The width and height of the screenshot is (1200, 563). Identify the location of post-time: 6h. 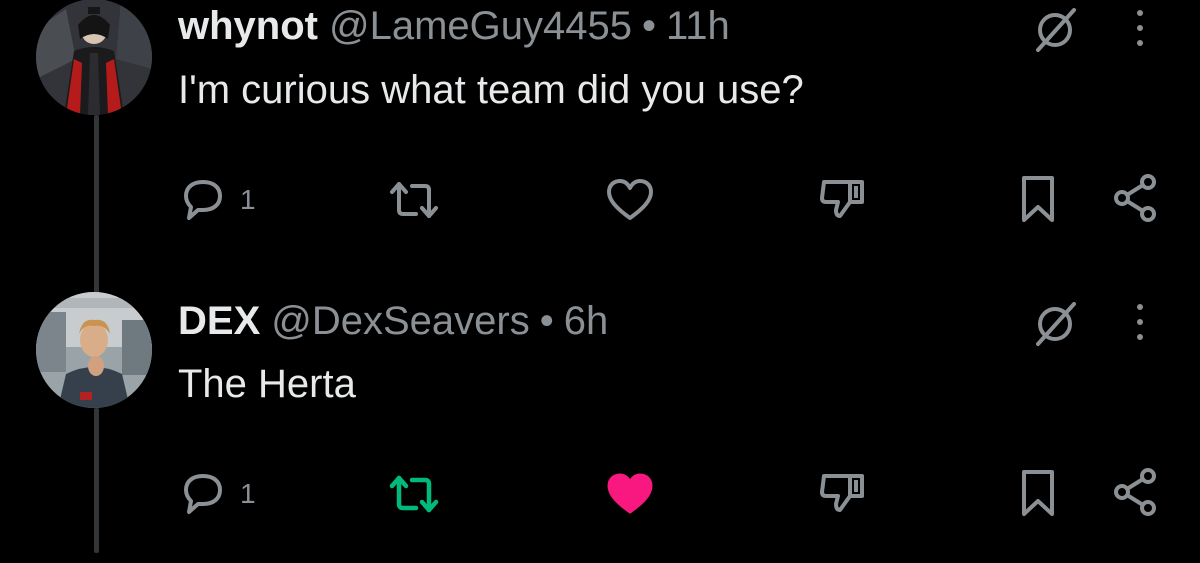
(586, 321).